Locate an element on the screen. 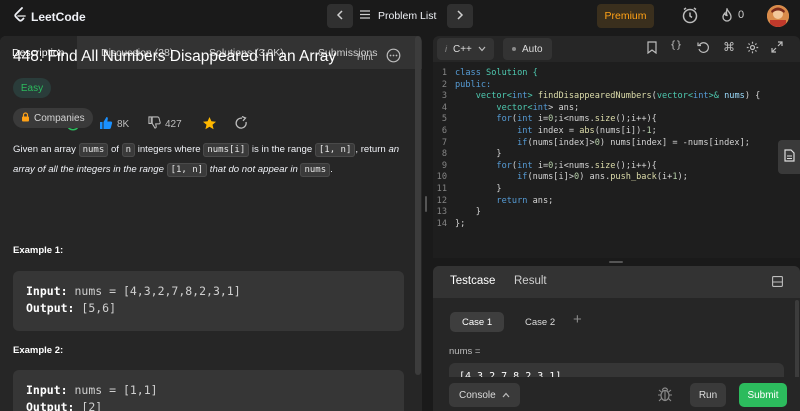 This screenshot has width=800, height=411. thumbs-down-icon is located at coordinates (154, 124).